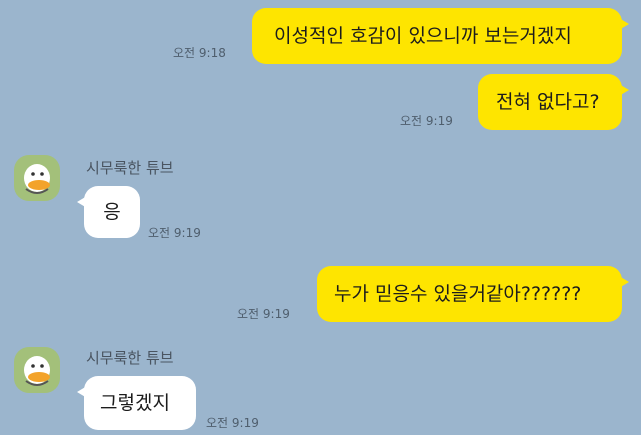 Image resolution: width=641 pixels, height=435 pixels. I want to click on their-message-bubble: 그렇겠지, so click(136, 403).